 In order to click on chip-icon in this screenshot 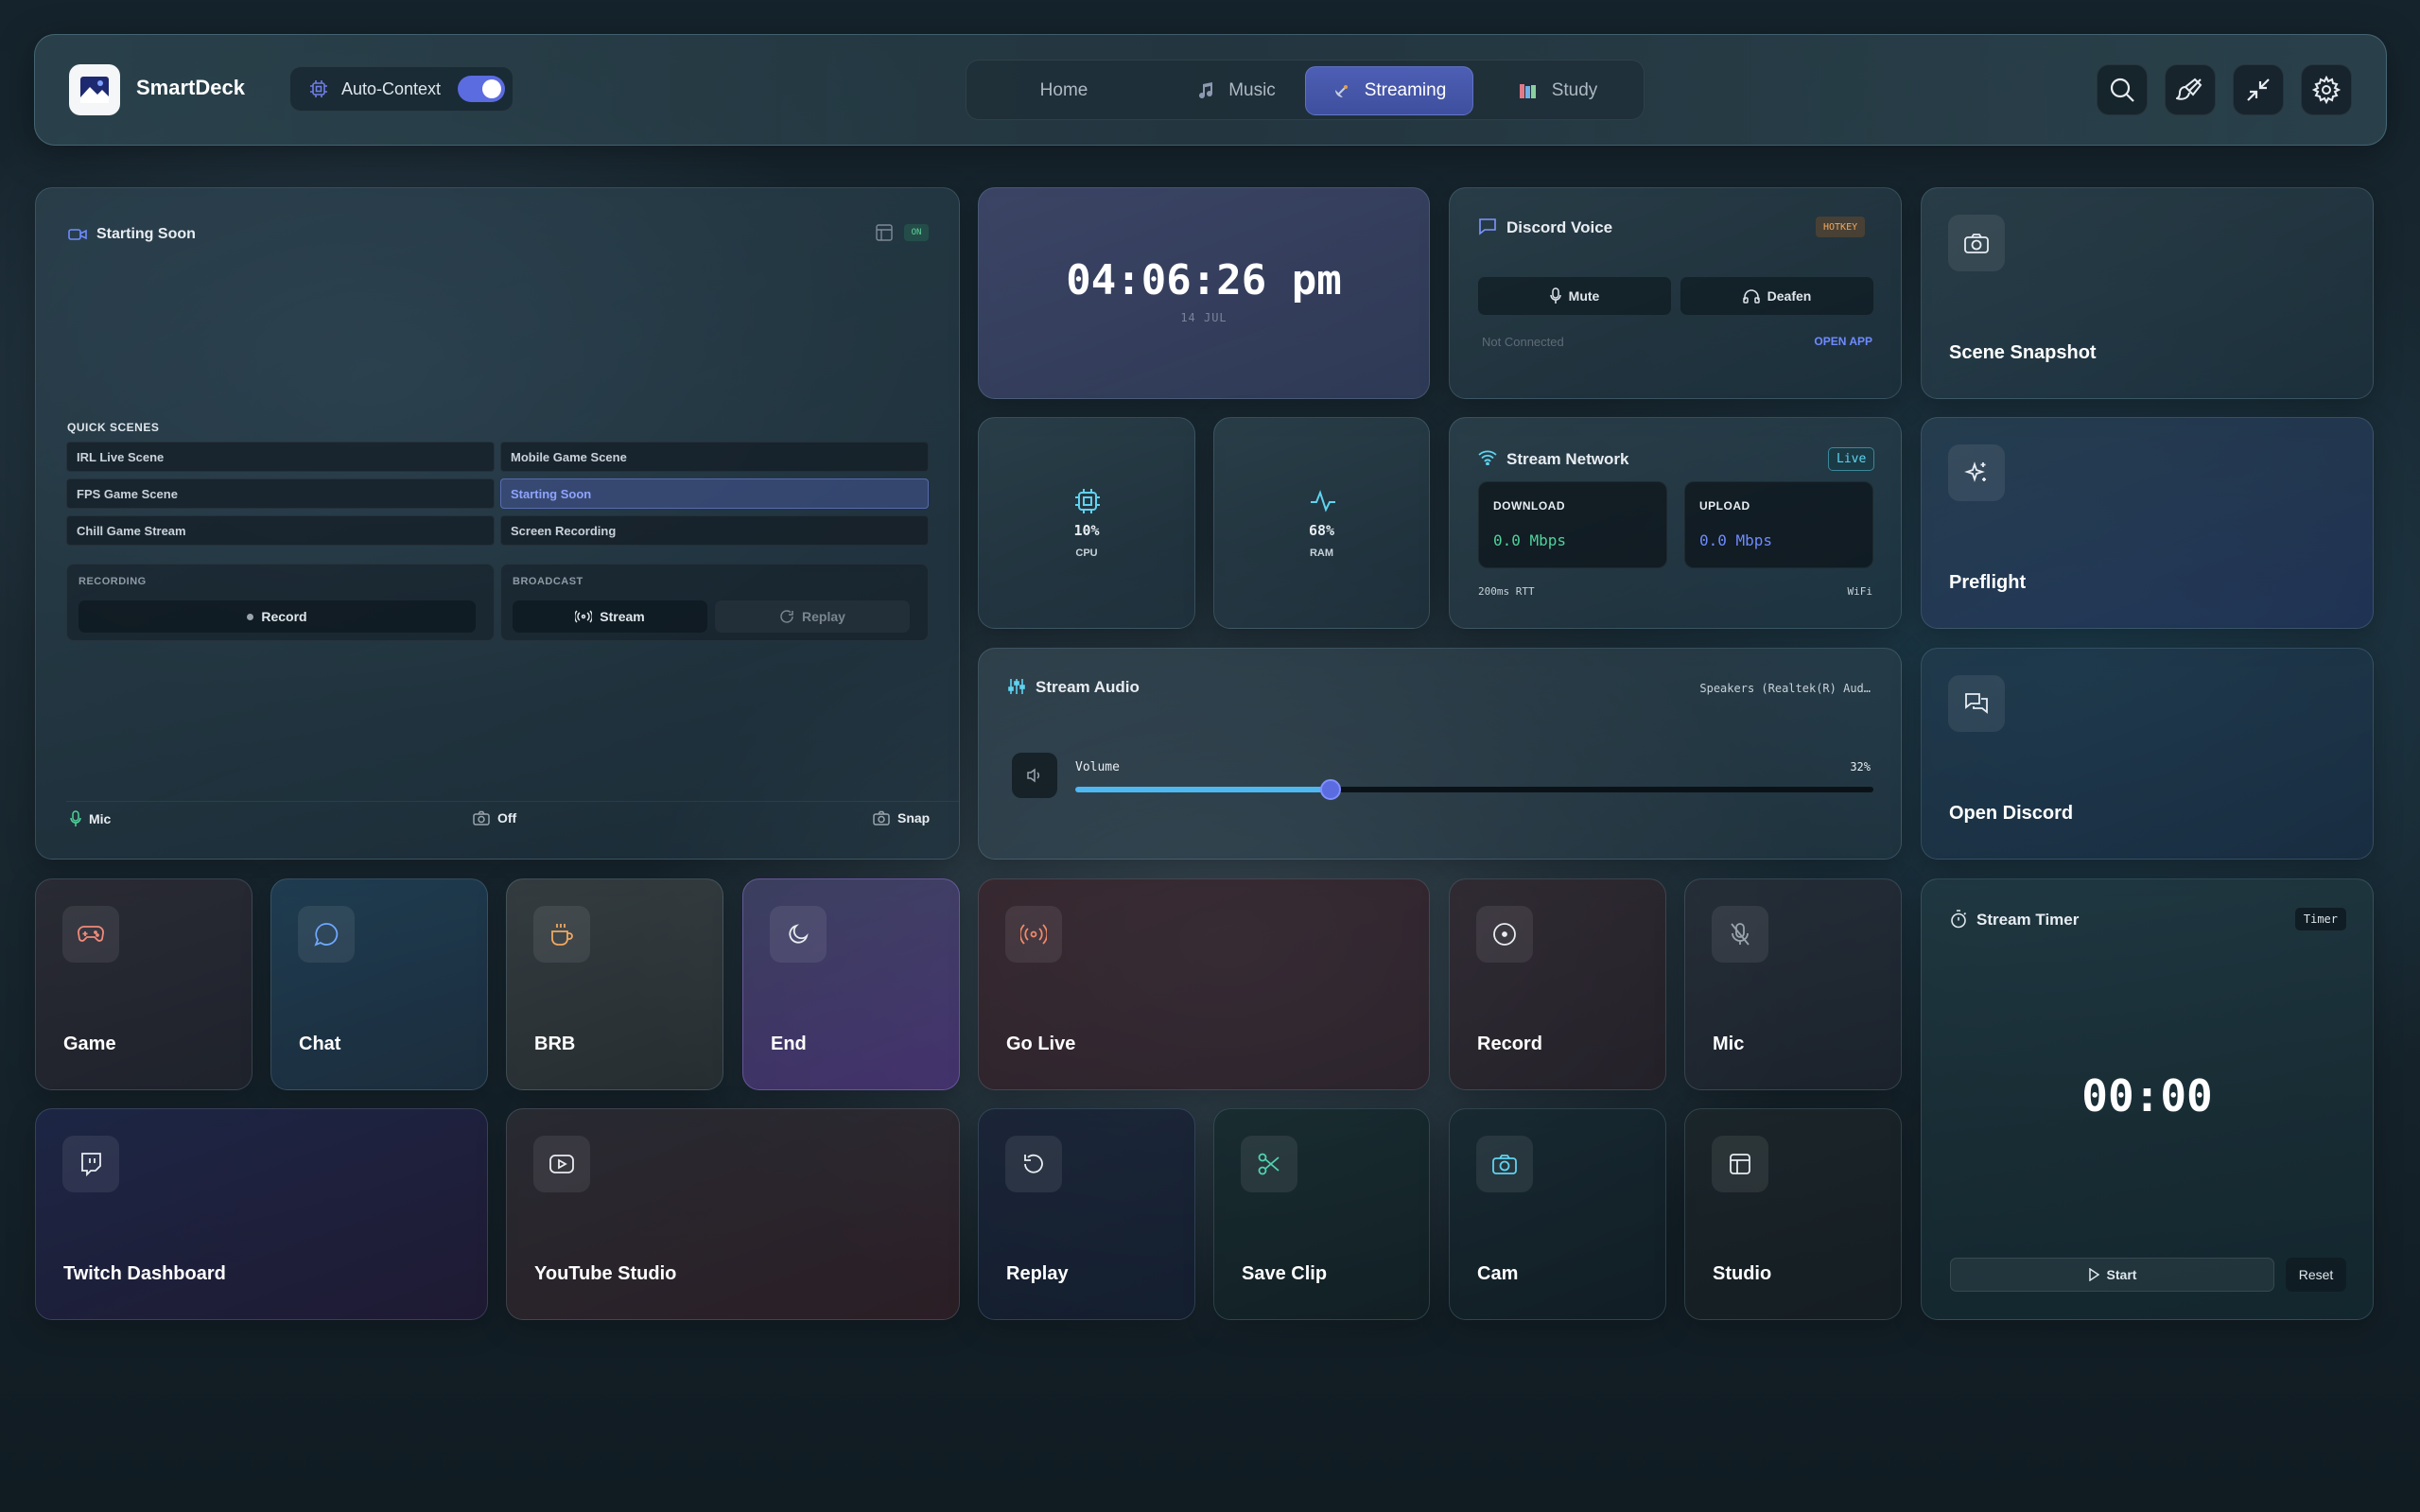, I will do `click(319, 89)`.